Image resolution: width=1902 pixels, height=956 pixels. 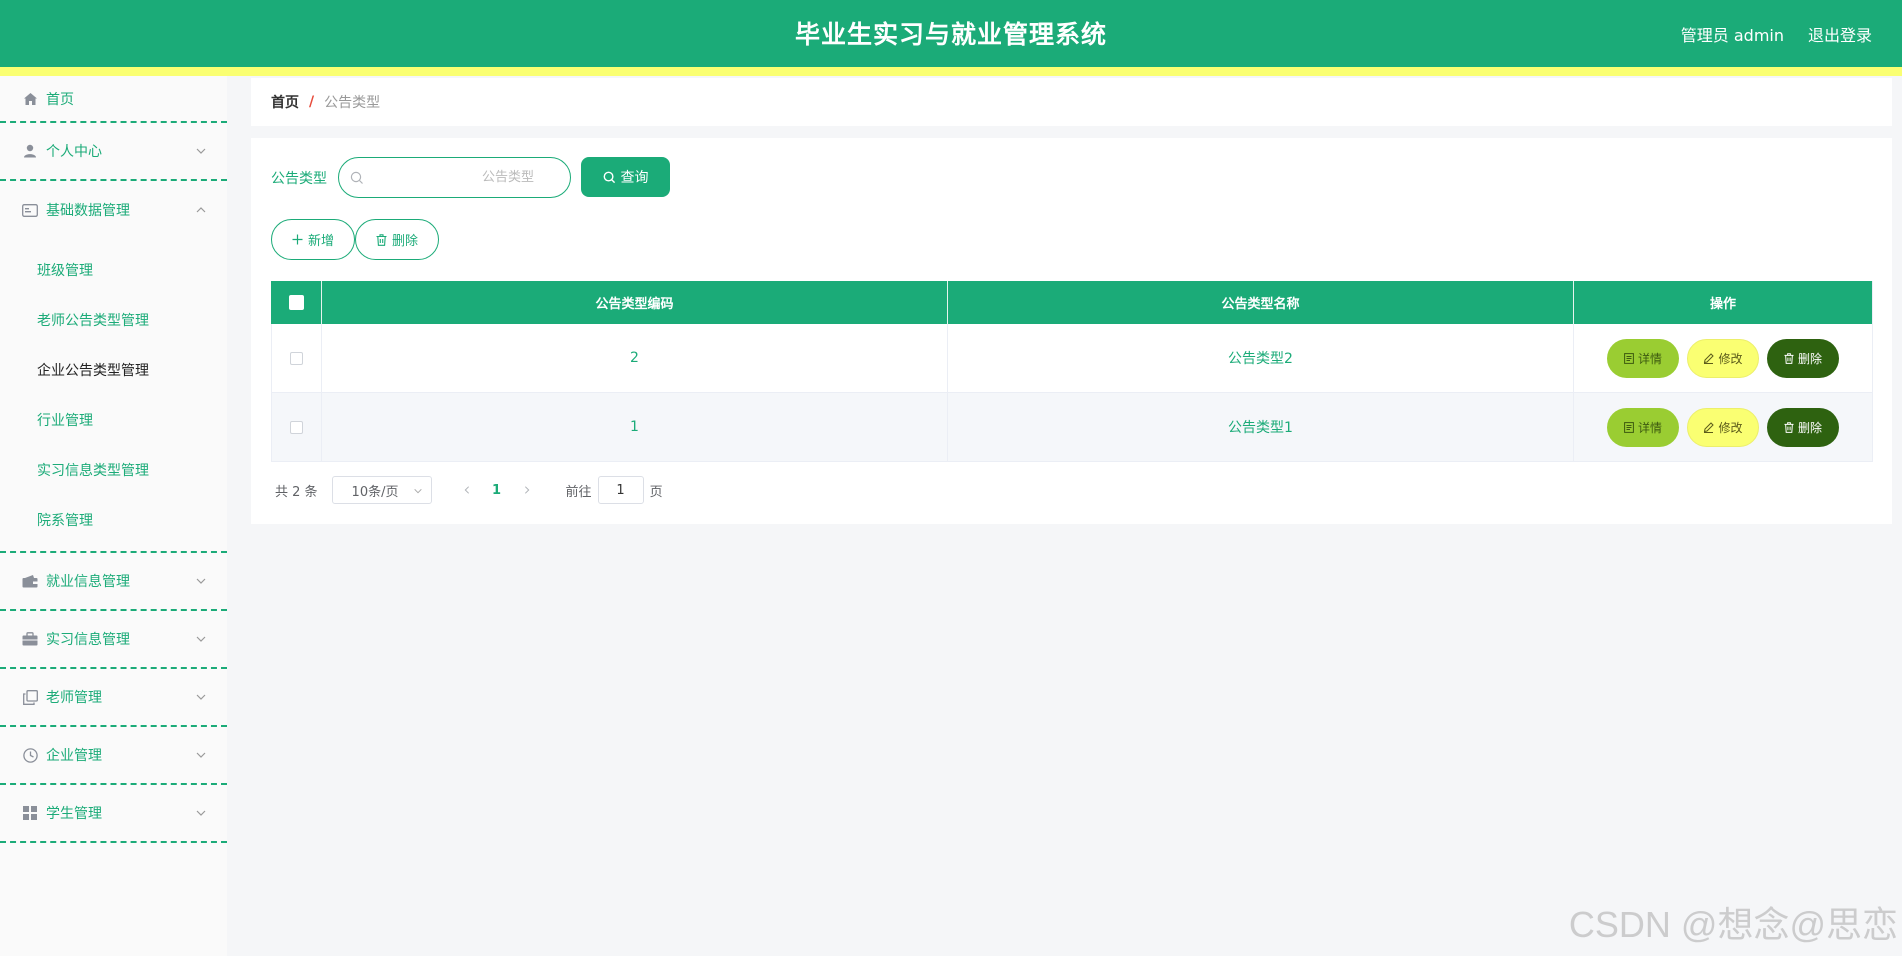 I want to click on breadcrumb: 首页 / 公告类型, so click(x=1071, y=102).